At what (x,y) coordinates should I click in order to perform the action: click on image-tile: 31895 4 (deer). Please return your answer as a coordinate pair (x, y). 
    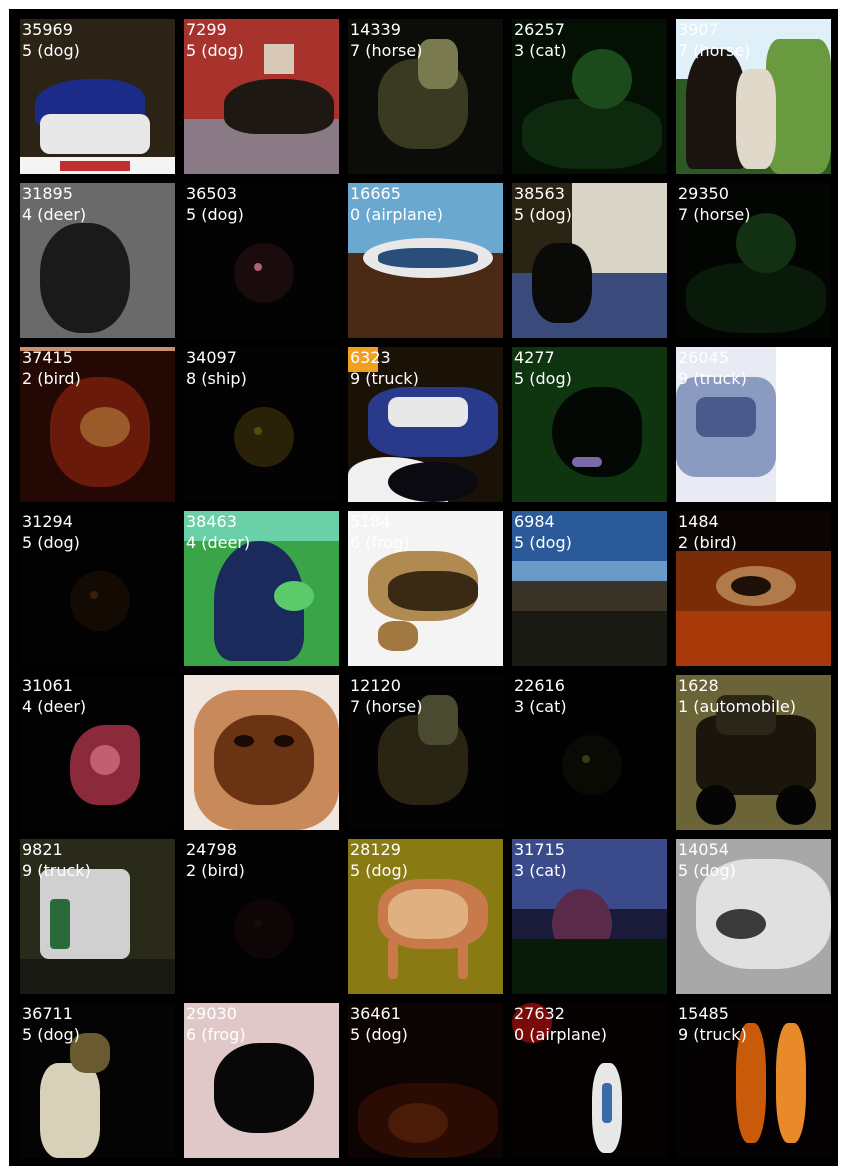
    Looking at the image, I should click on (97, 260).